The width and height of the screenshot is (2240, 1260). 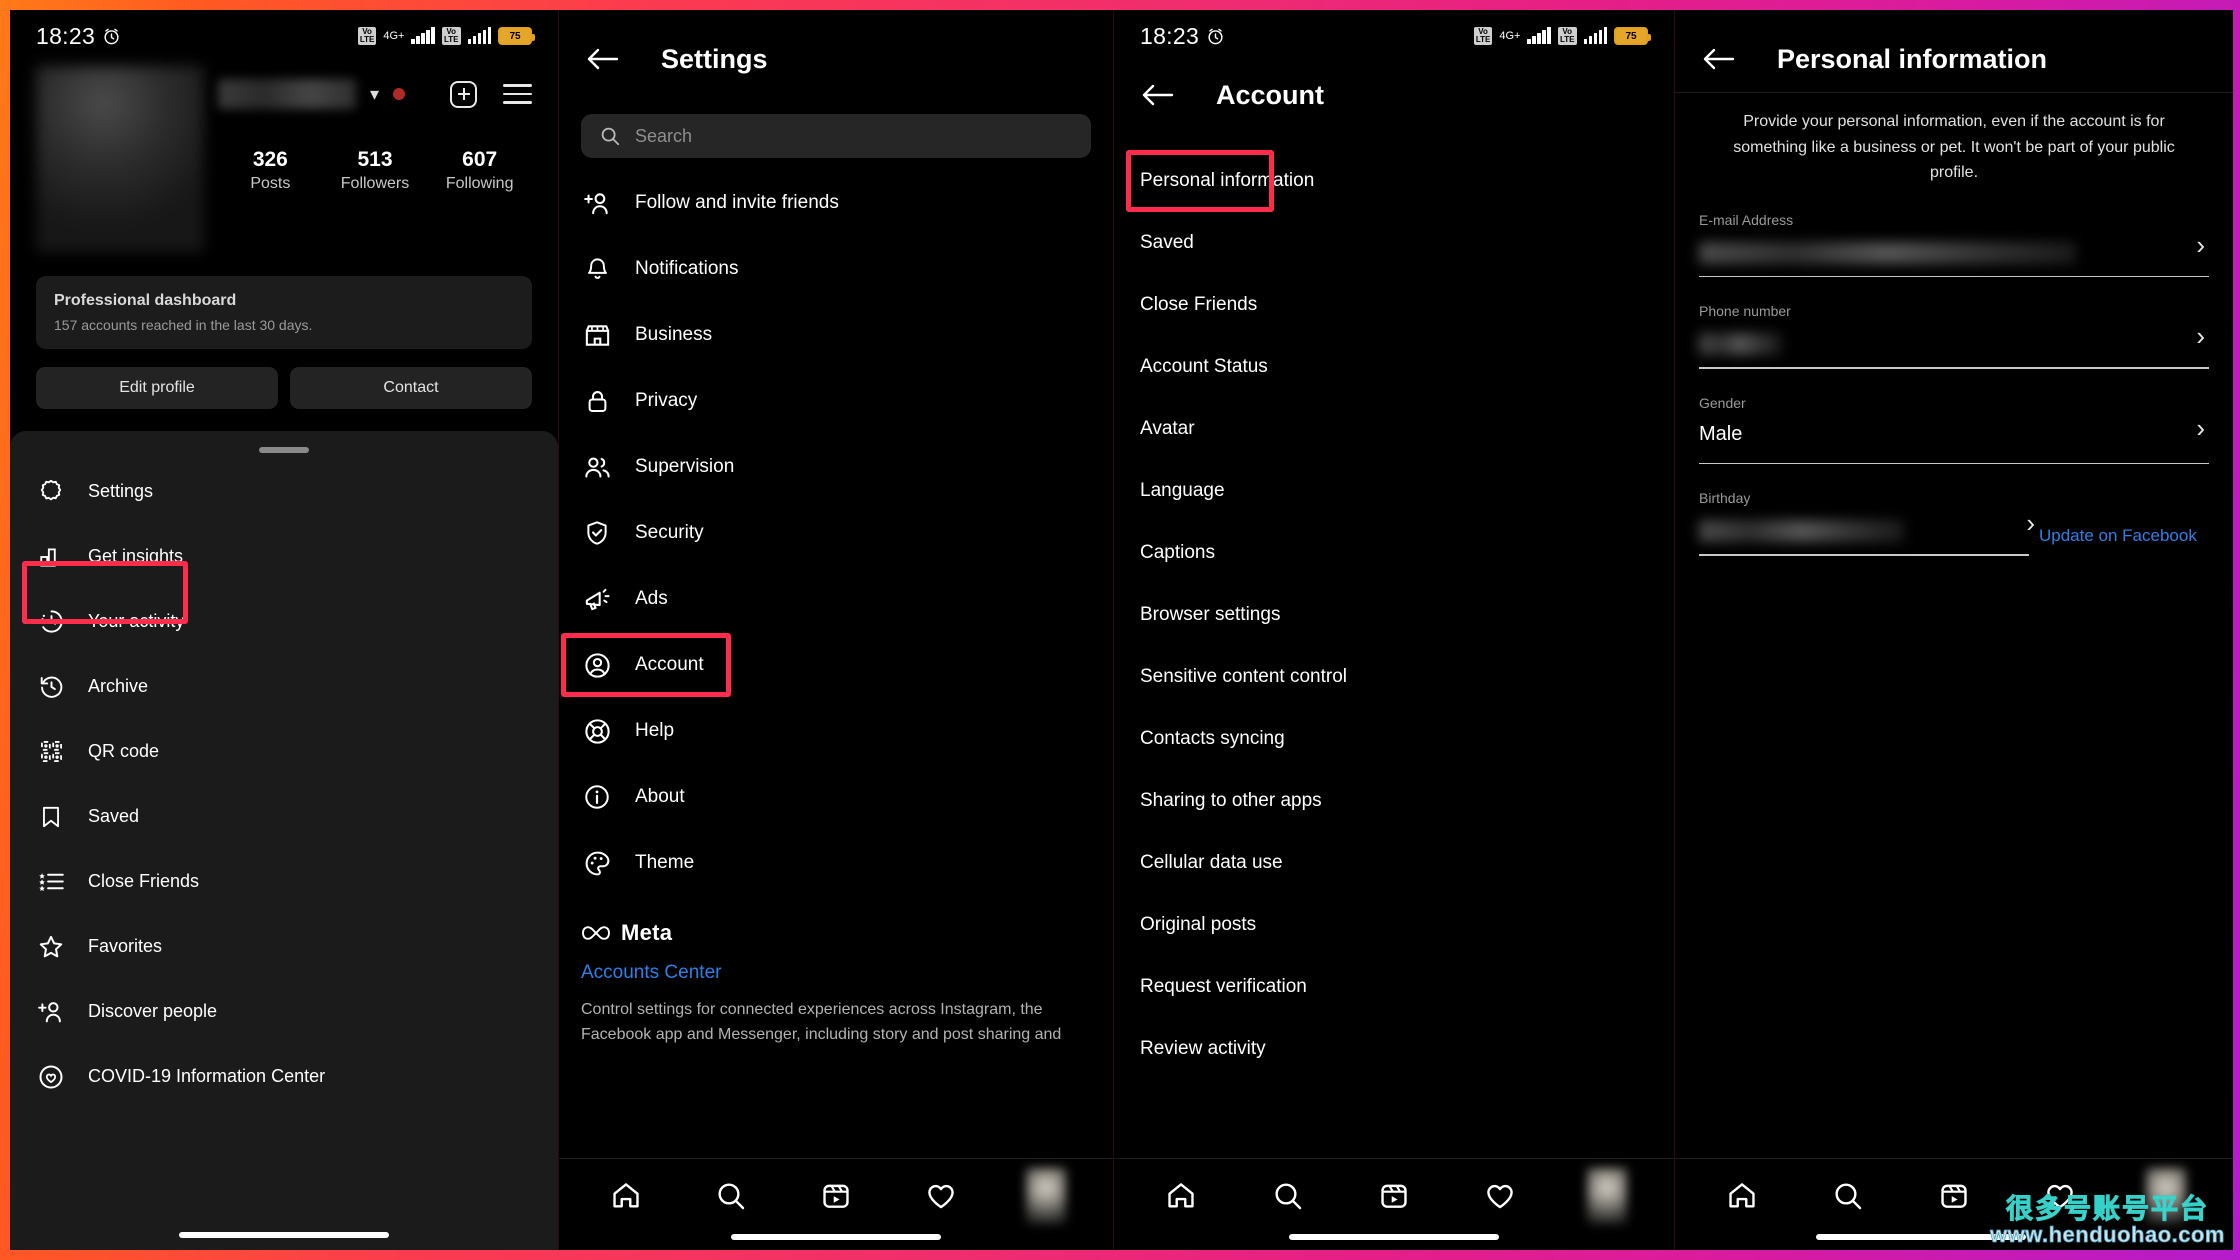 I want to click on settings-item-help: Help, so click(x=836, y=731).